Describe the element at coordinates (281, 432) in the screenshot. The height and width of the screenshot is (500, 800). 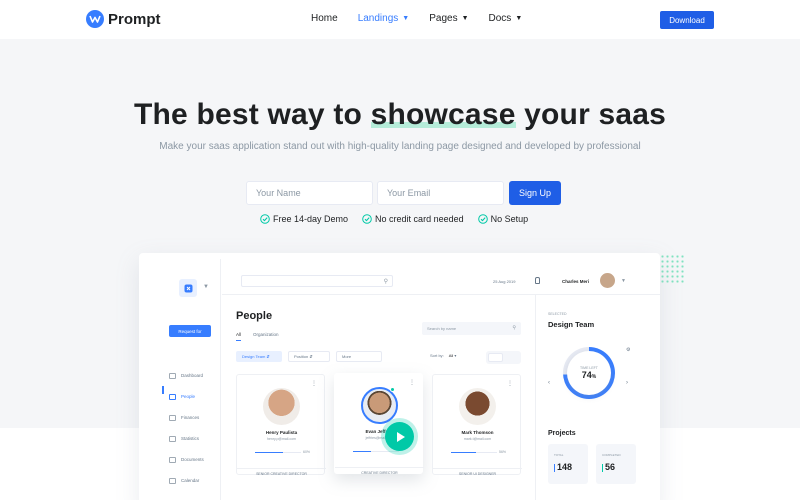
I see `person-name: Henry Paulista` at that location.